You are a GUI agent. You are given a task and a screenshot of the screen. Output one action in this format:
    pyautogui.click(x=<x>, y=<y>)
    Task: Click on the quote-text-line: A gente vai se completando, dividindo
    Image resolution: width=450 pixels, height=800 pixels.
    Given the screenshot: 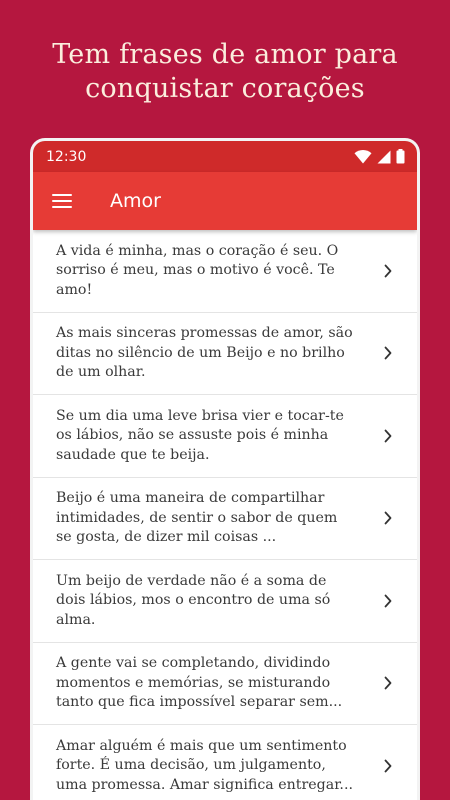 What is the action you would take?
    pyautogui.click(x=193, y=663)
    